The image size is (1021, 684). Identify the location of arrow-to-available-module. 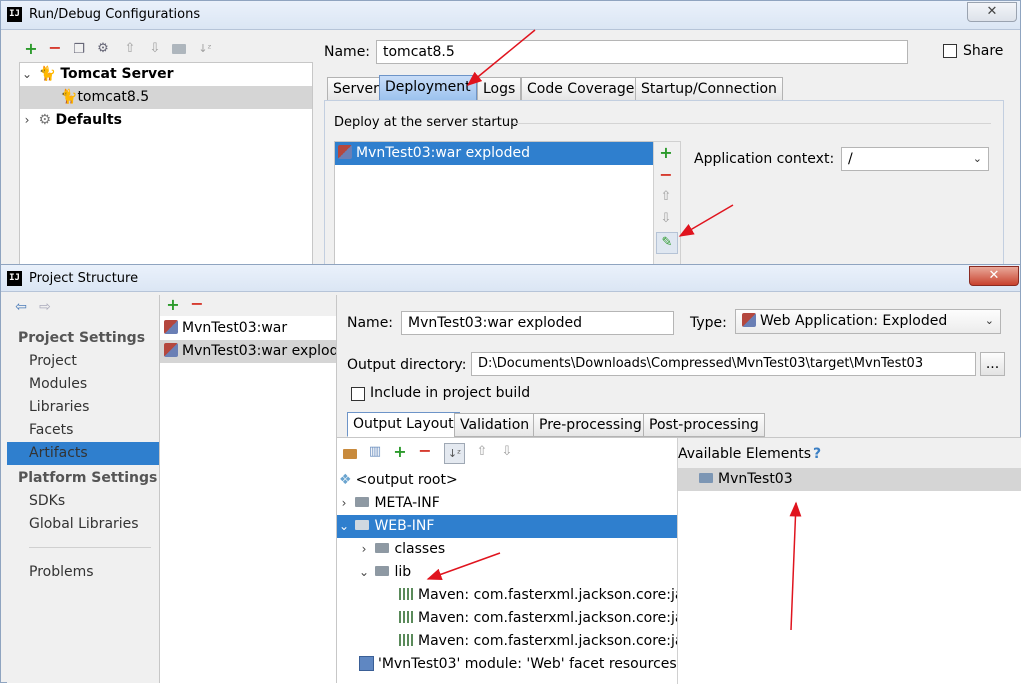
(795, 566).